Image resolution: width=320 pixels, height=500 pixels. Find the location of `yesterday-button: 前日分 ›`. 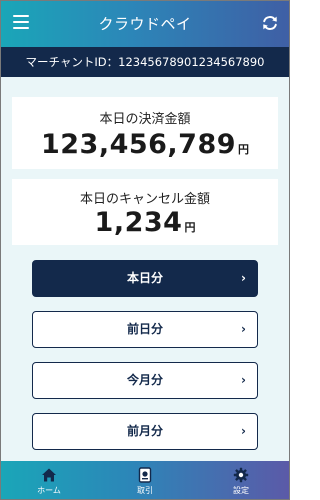

yesterday-button: 前日分 › is located at coordinates (145, 329).